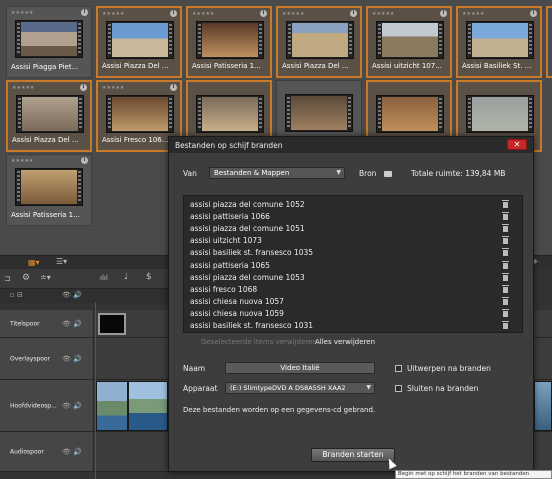 The height and width of the screenshot is (479, 552). I want to click on file-list-item: assisi chiesa nuova 1057, so click(237, 301).